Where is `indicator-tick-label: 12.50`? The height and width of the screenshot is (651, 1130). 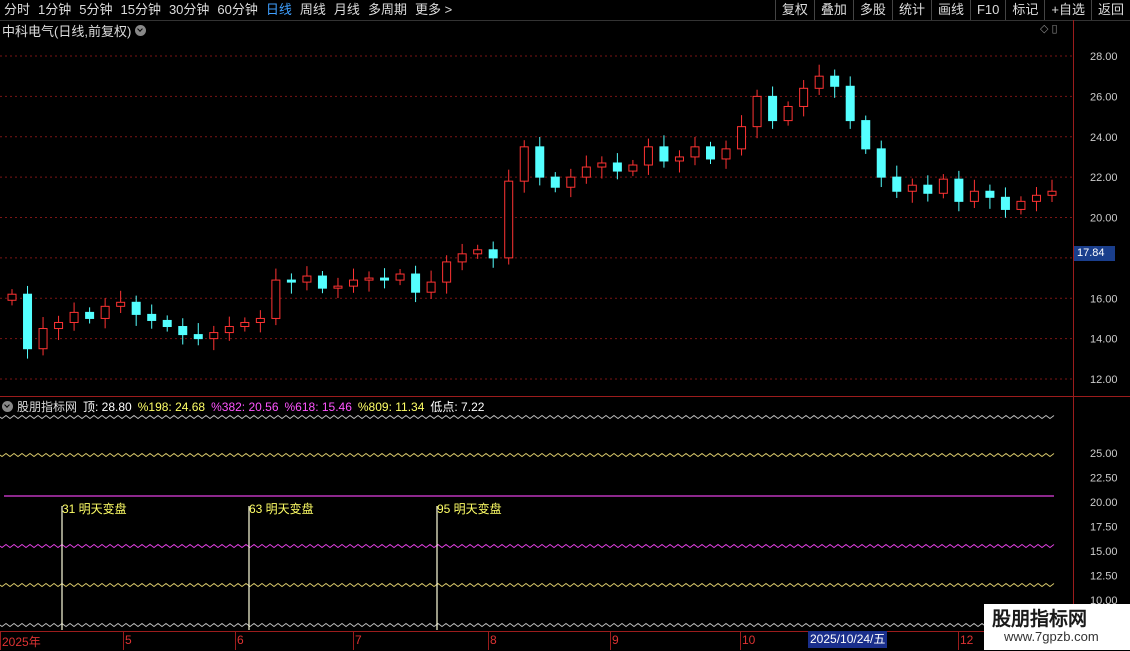 indicator-tick-label: 12.50 is located at coordinates (1104, 577).